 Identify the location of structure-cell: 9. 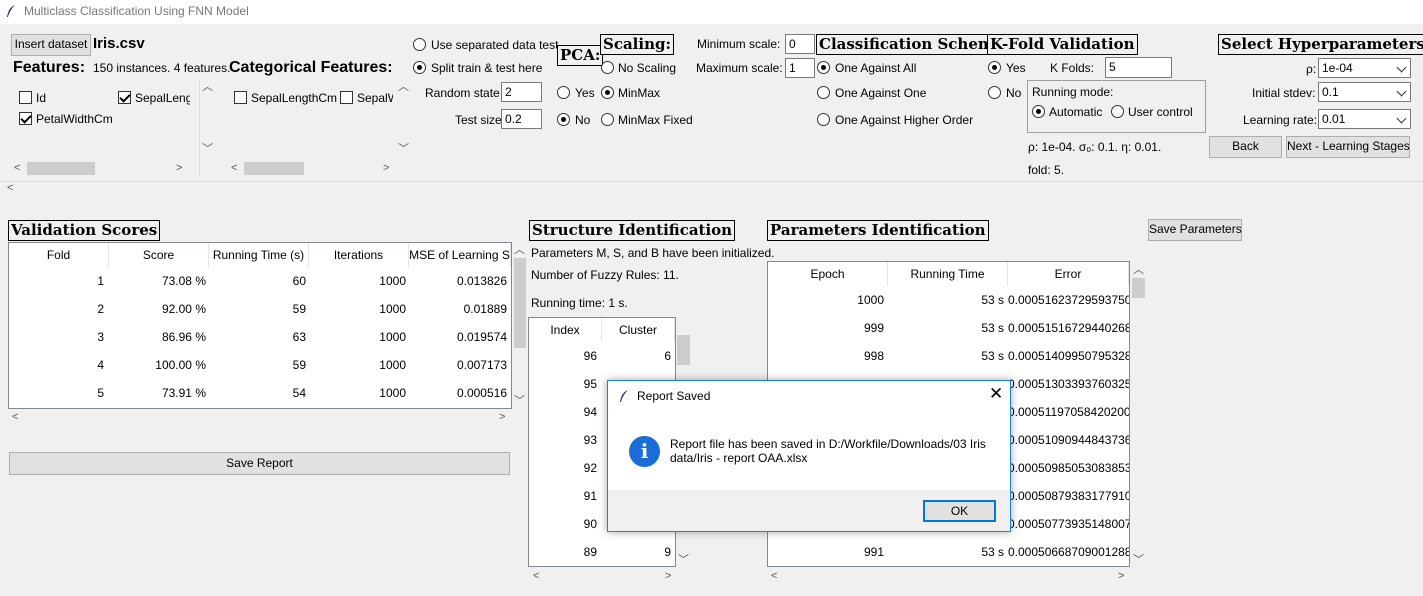
(667, 552).